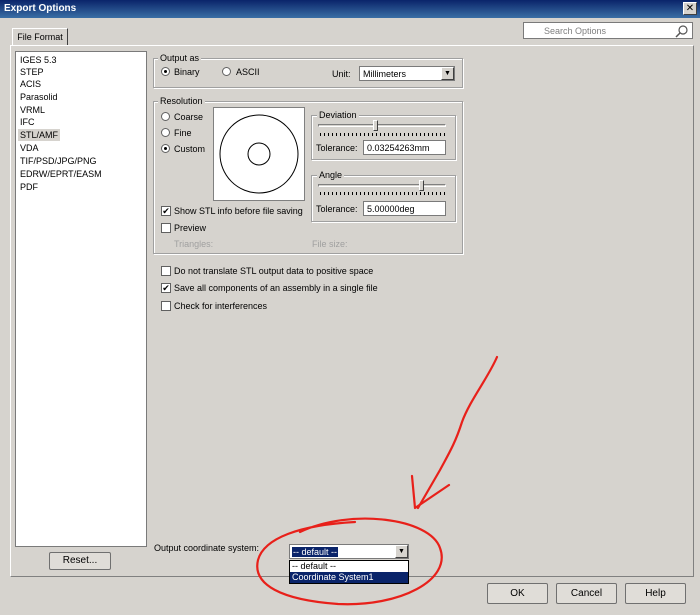 Image resolution: width=700 pixels, height=615 pixels. What do you see at coordinates (421, 185) in the screenshot?
I see `angle-slider-thumb` at bounding box center [421, 185].